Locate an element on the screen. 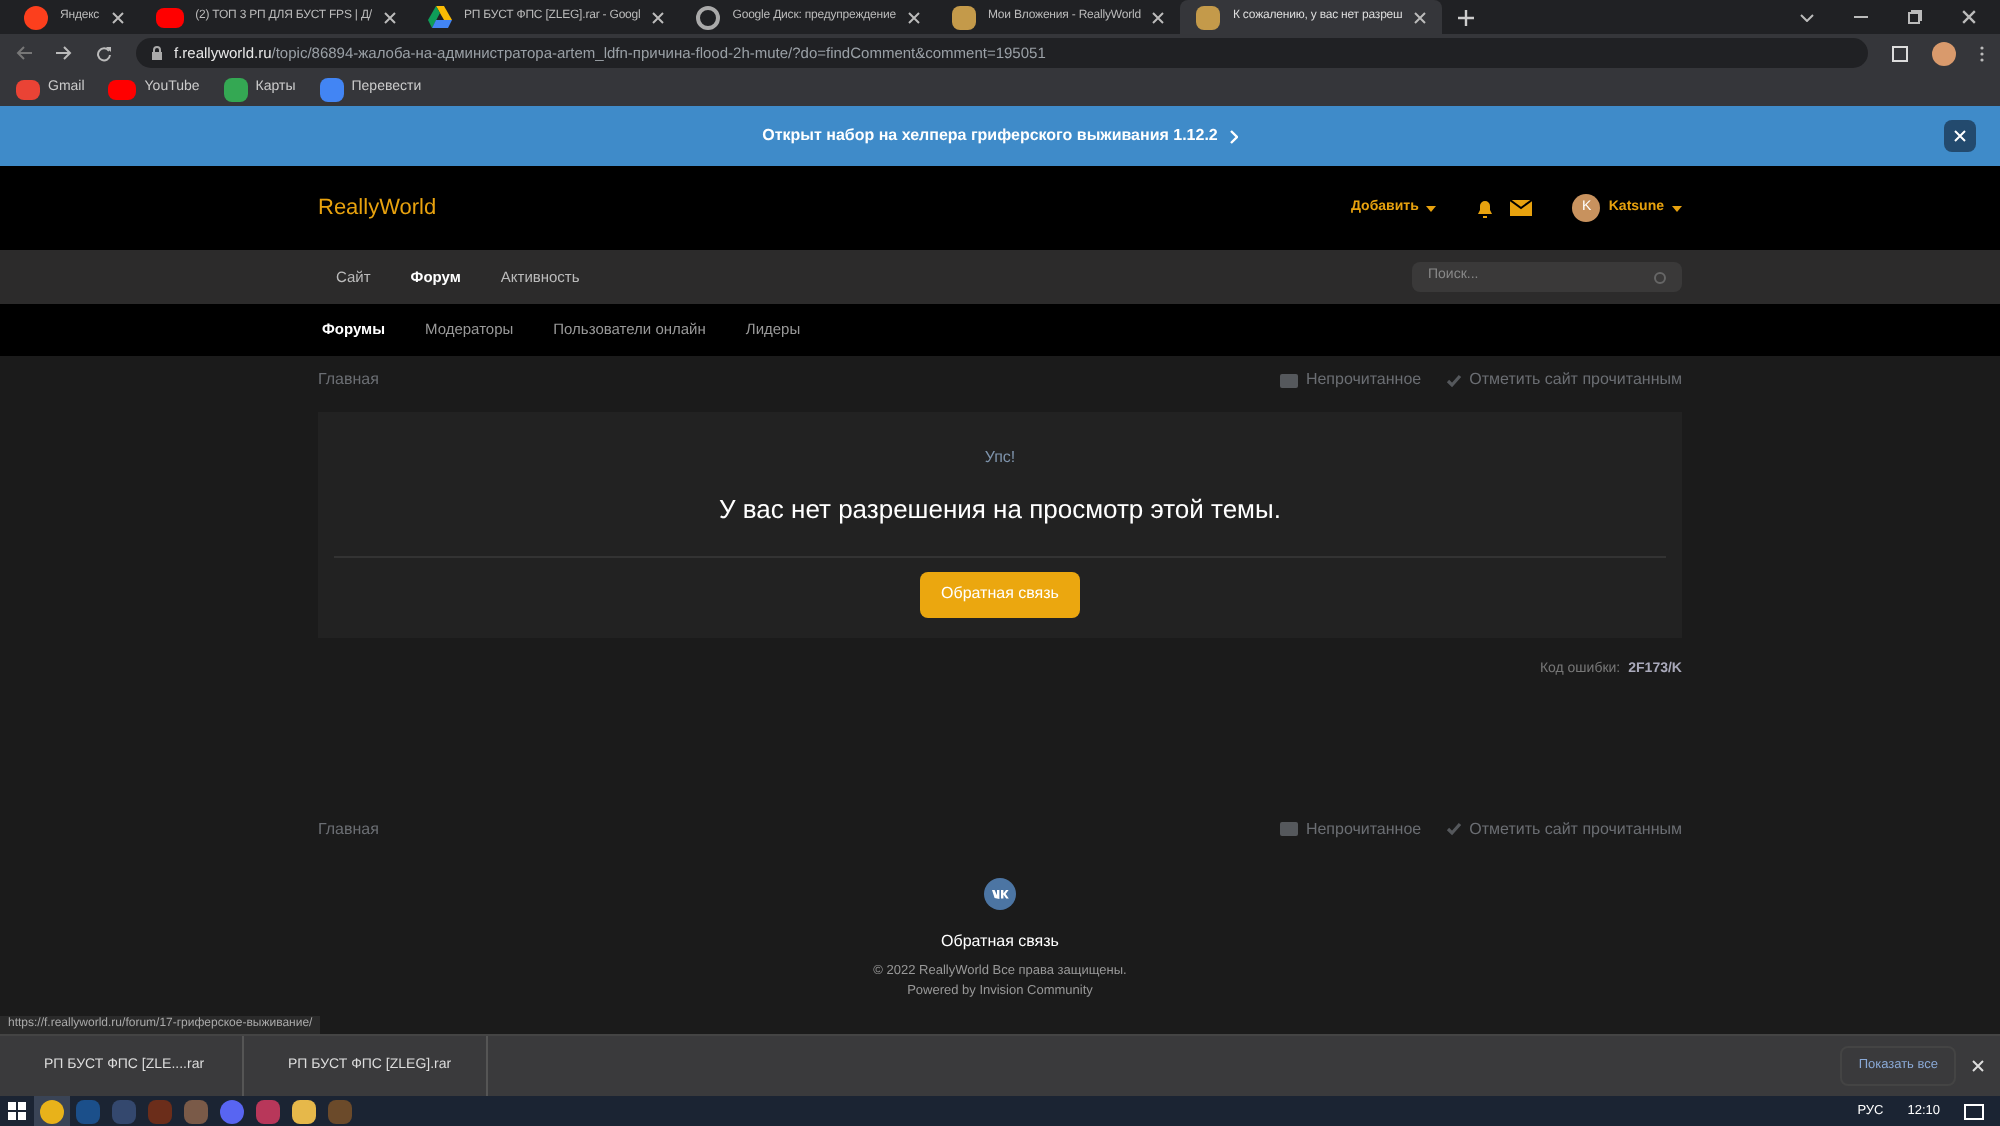 The width and height of the screenshot is (2000, 1126). close-button is located at coordinates (1960, 136).